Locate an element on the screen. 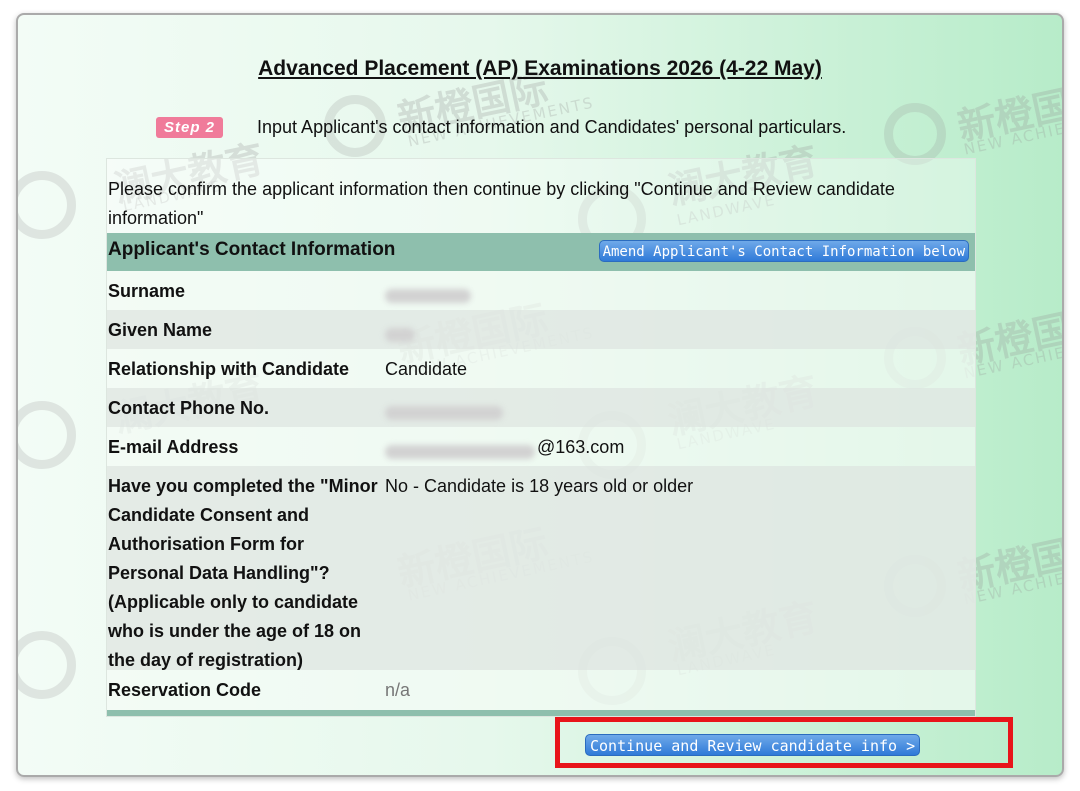 This screenshot has height=791, width=1080. consent-value: No - Candidate is 18 years old or older is located at coordinates (539, 486).